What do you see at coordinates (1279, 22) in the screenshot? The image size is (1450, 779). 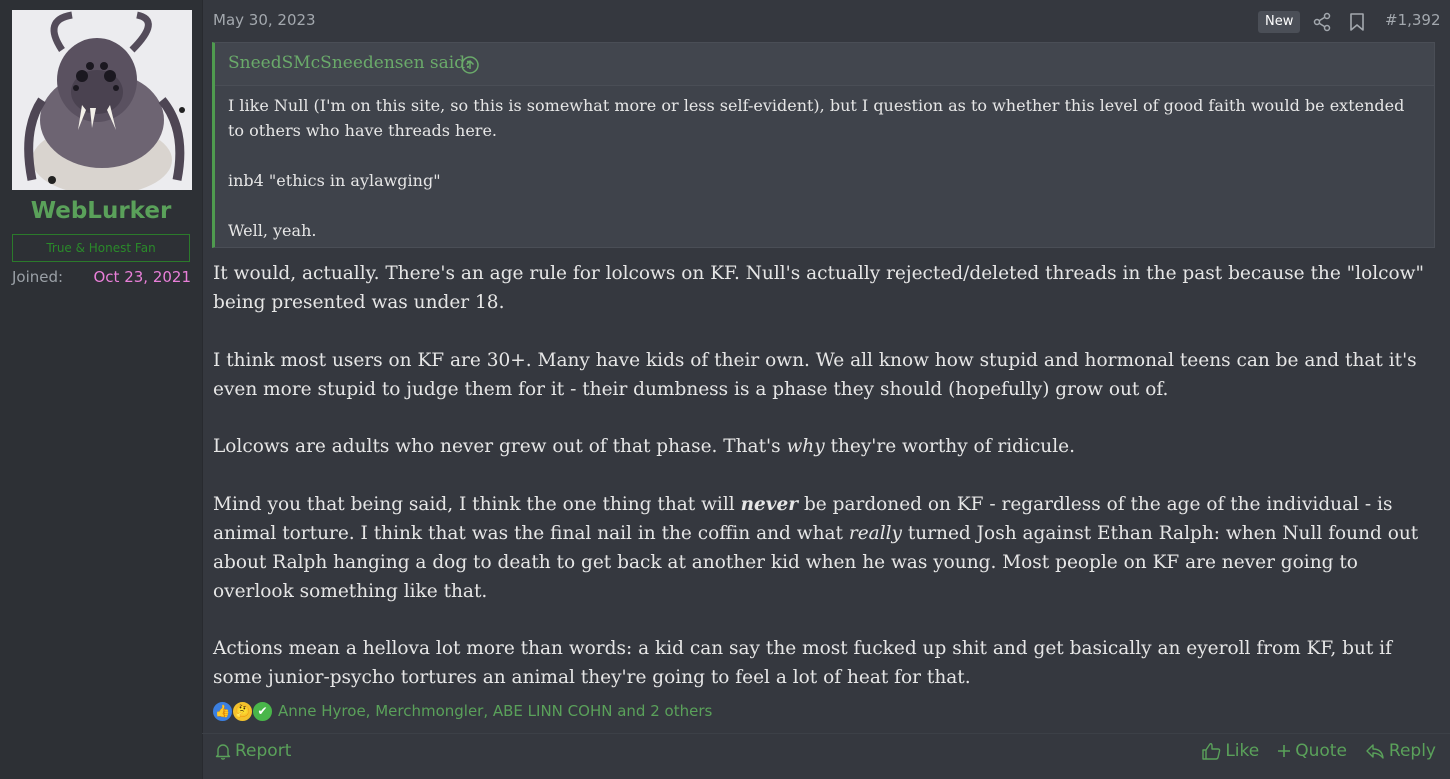 I see `new-badge: New` at bounding box center [1279, 22].